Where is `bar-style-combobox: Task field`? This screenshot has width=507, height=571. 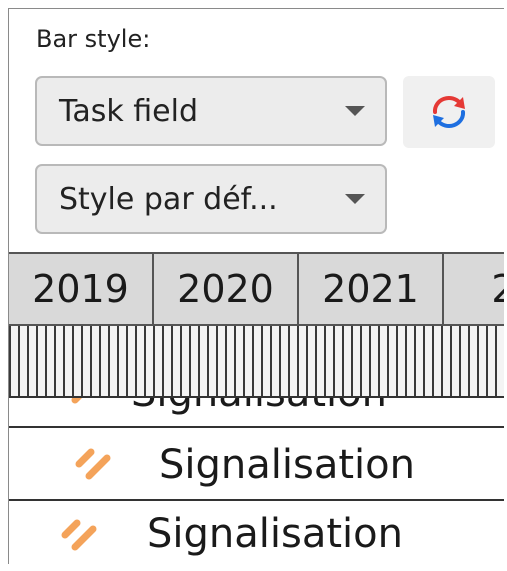
bar-style-combobox: Task field is located at coordinates (211, 111).